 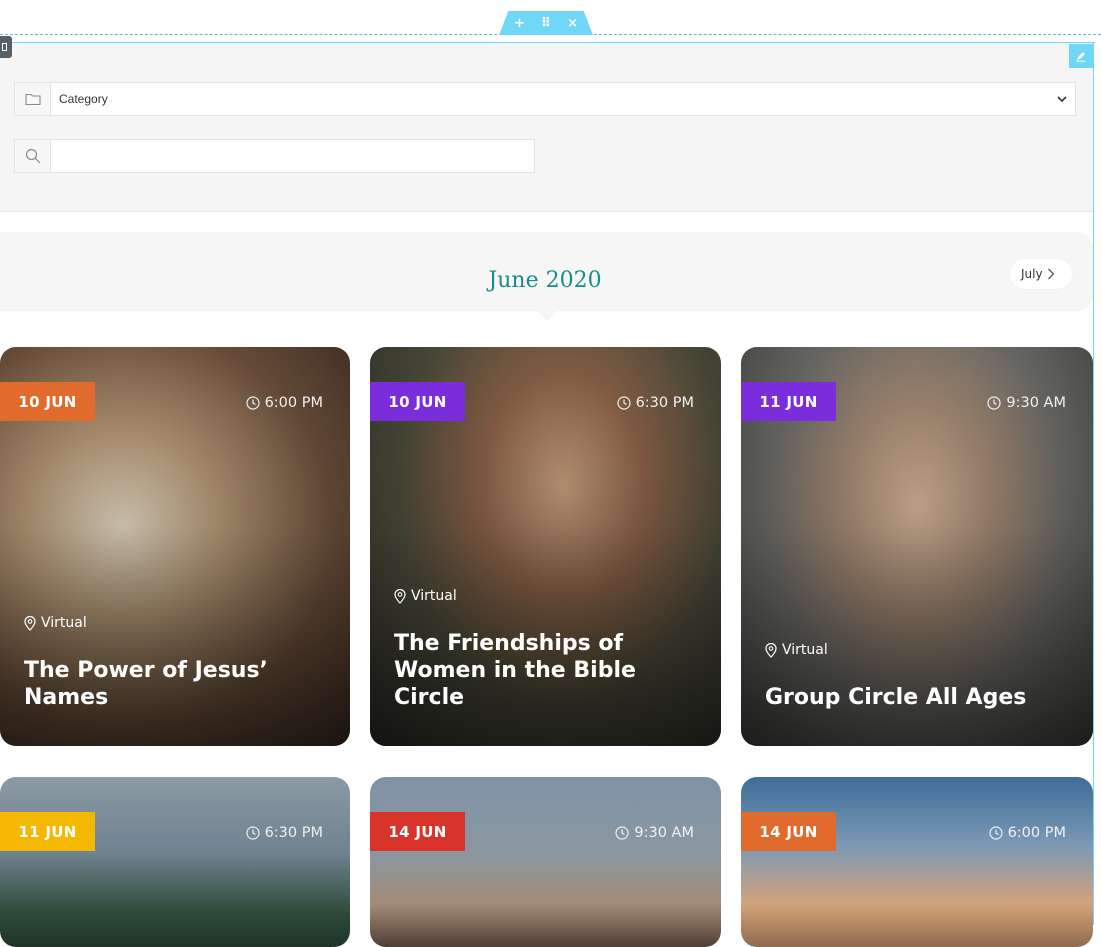 I want to click on widget-outline-right, so click(x=1093, y=483).